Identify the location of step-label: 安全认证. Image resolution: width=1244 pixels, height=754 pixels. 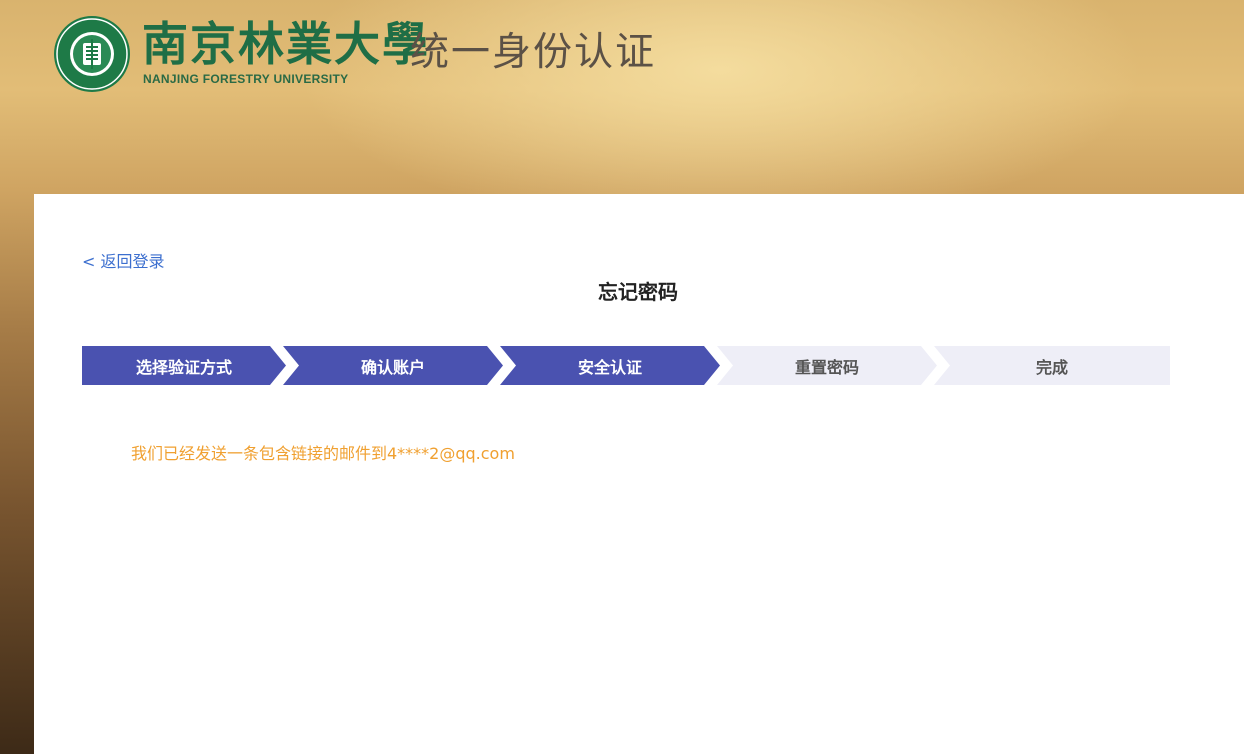
(609, 367).